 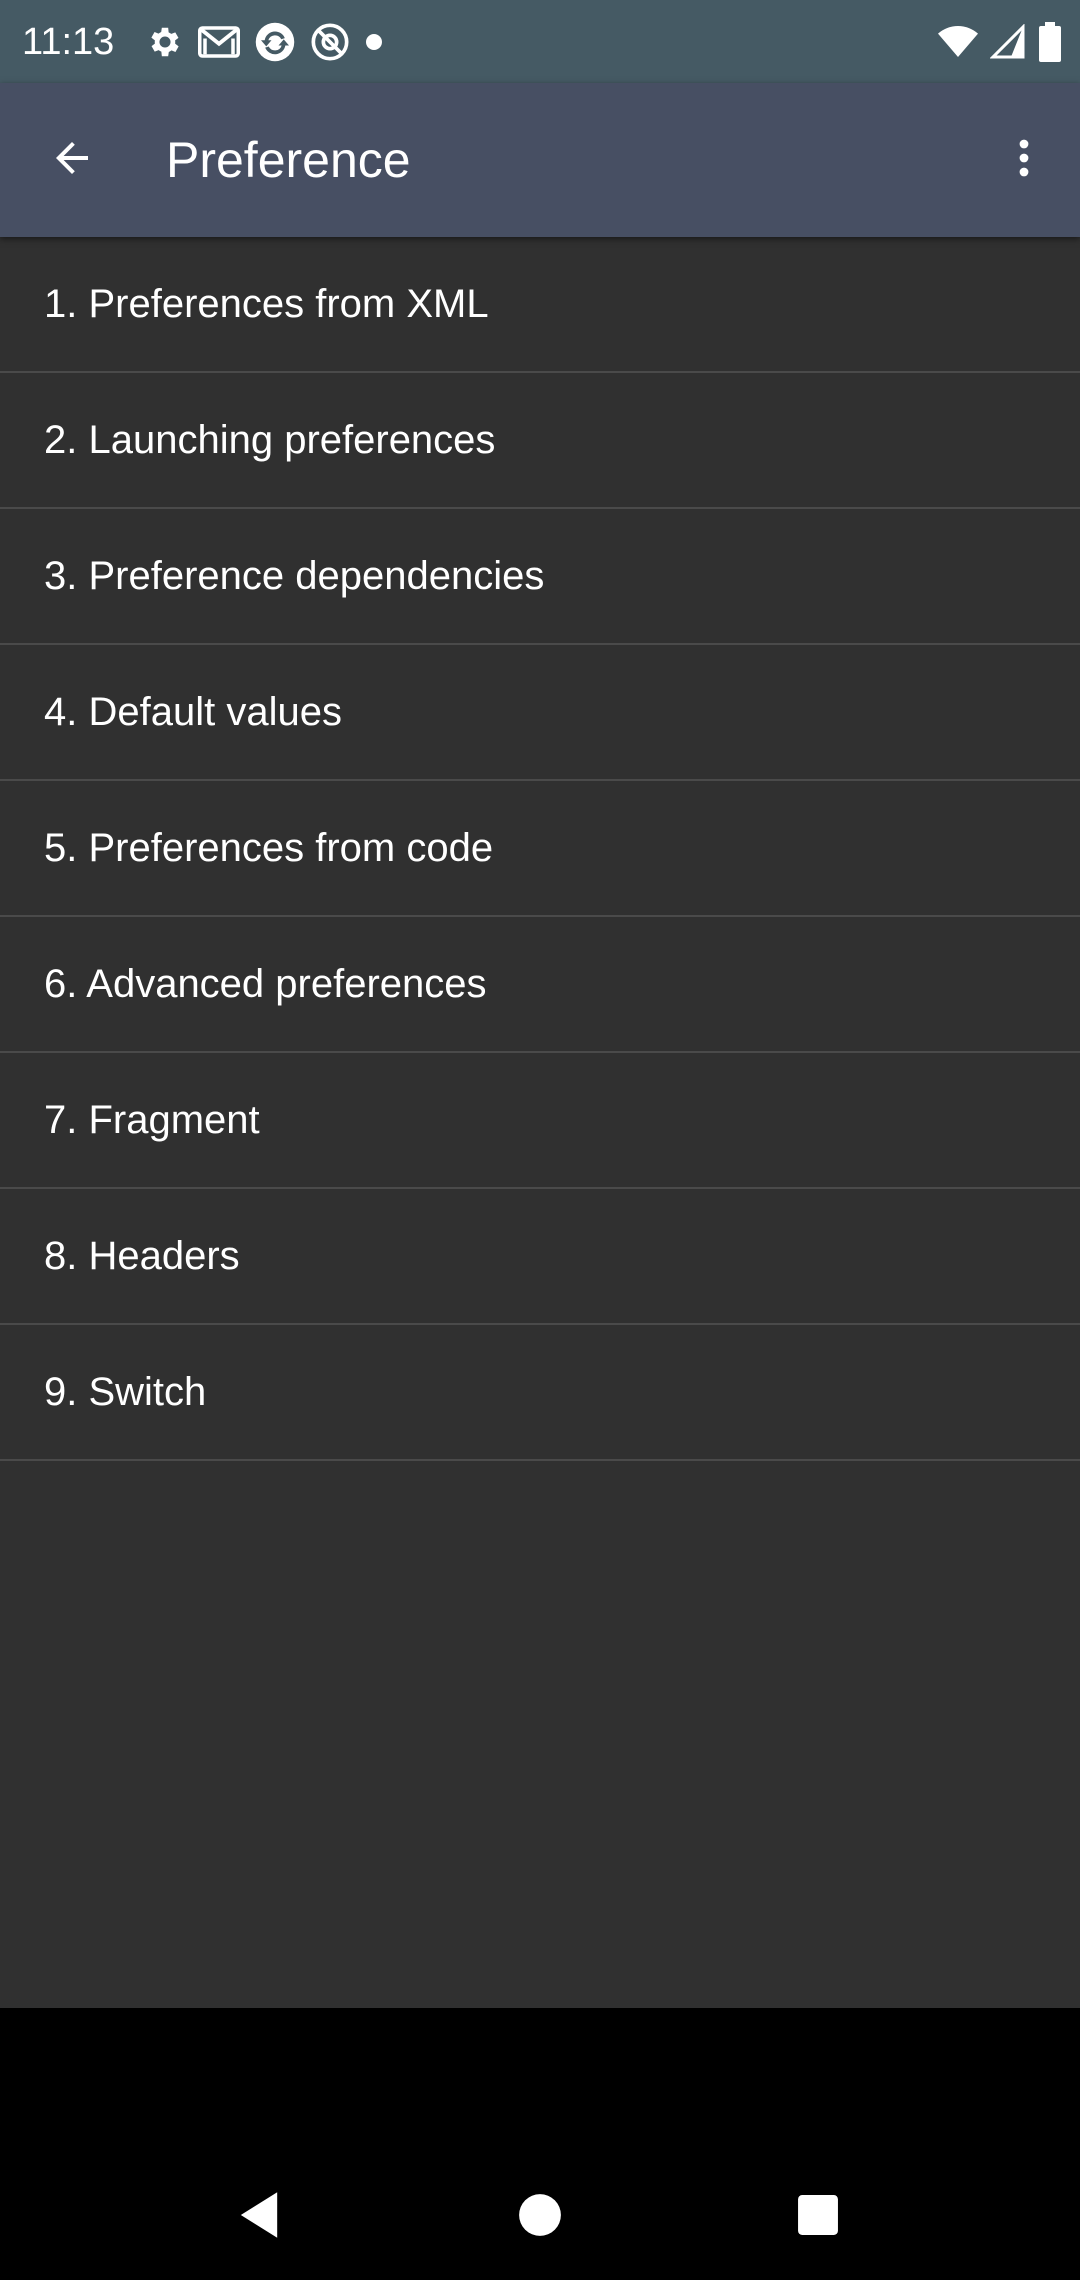 I want to click on list-item-label: 7. Fragment, so click(x=152, y=1119).